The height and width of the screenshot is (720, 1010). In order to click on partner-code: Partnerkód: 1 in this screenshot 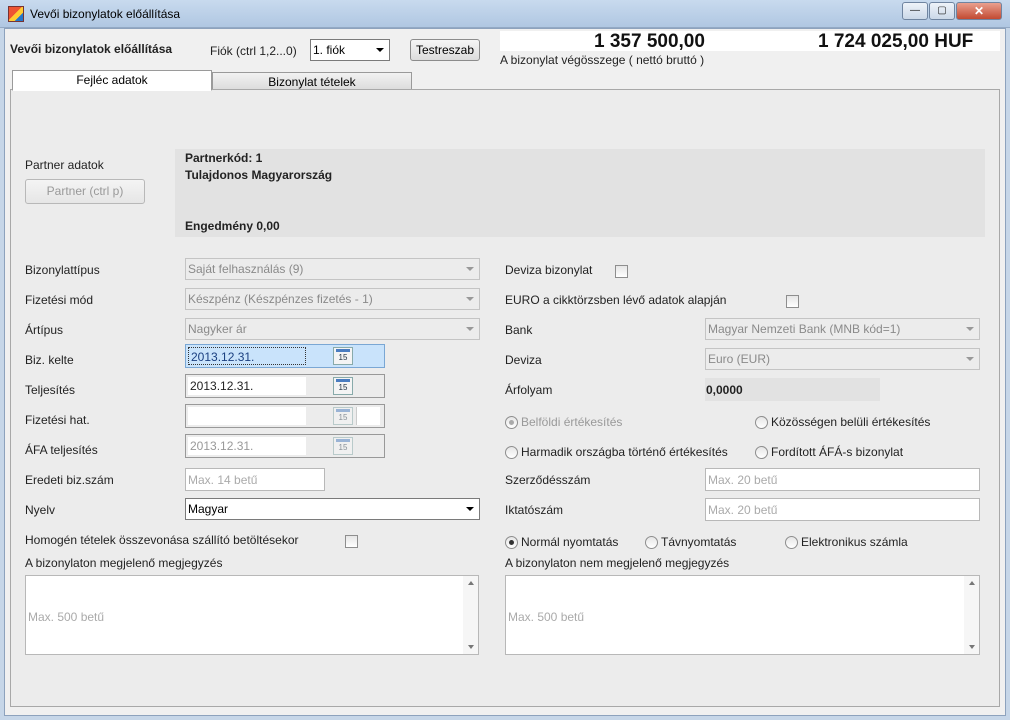, I will do `click(224, 158)`.